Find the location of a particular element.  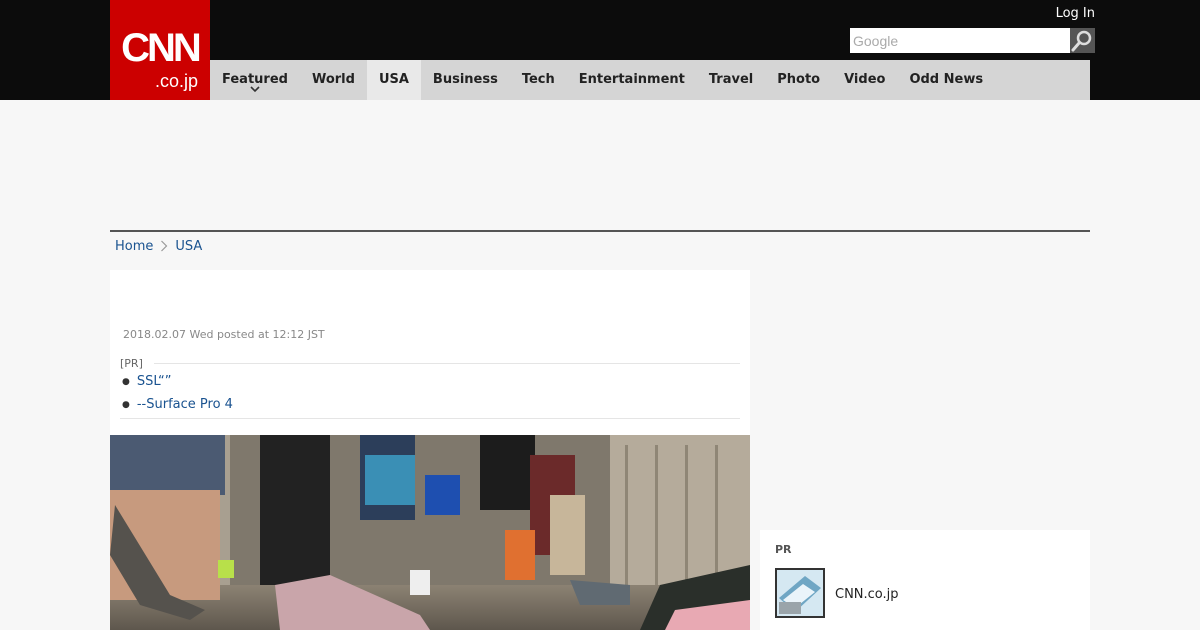

pr-link-item: ● SSL“” is located at coordinates (146, 381).